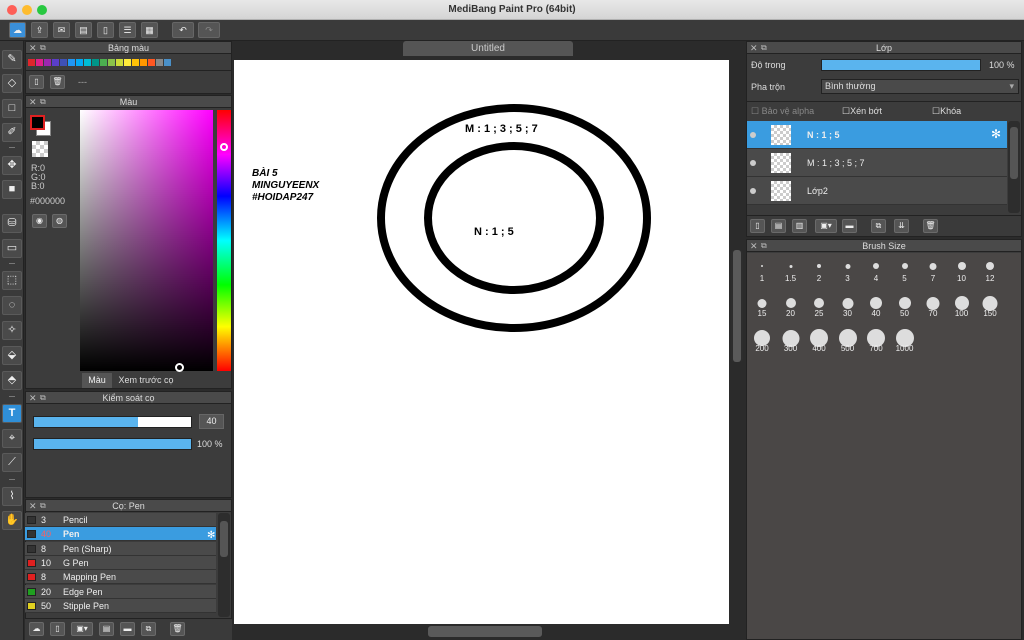 The height and width of the screenshot is (640, 1024). Describe the element at coordinates (819, 270) in the screenshot. I see `brush-size-option: 2` at that location.